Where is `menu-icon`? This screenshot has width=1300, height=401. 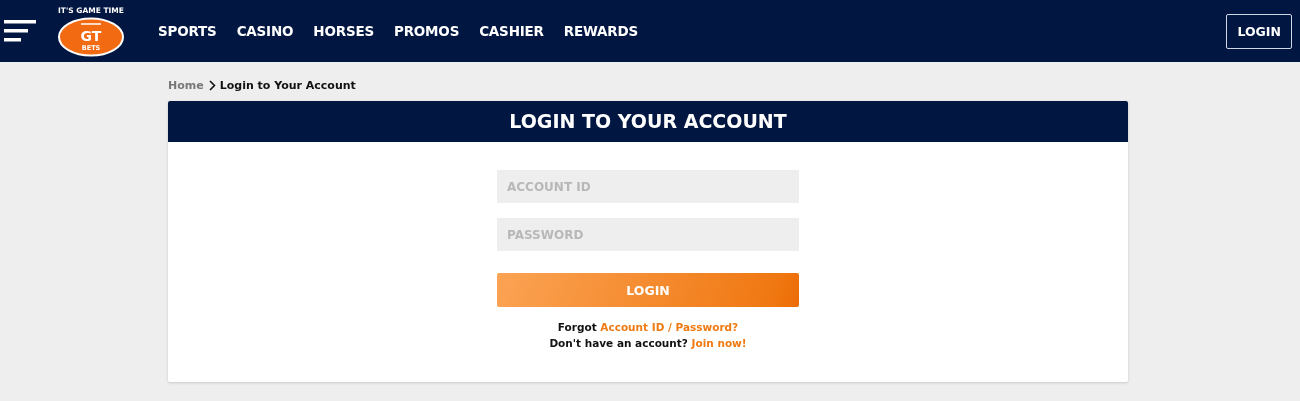 menu-icon is located at coordinates (20, 31).